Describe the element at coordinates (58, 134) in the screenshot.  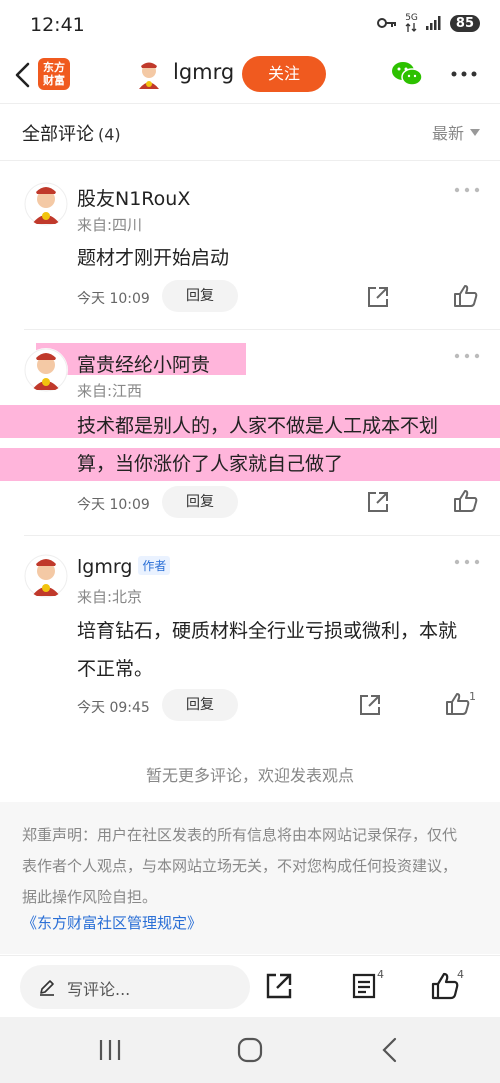
I see `comments-title-text: 全部评论` at that location.